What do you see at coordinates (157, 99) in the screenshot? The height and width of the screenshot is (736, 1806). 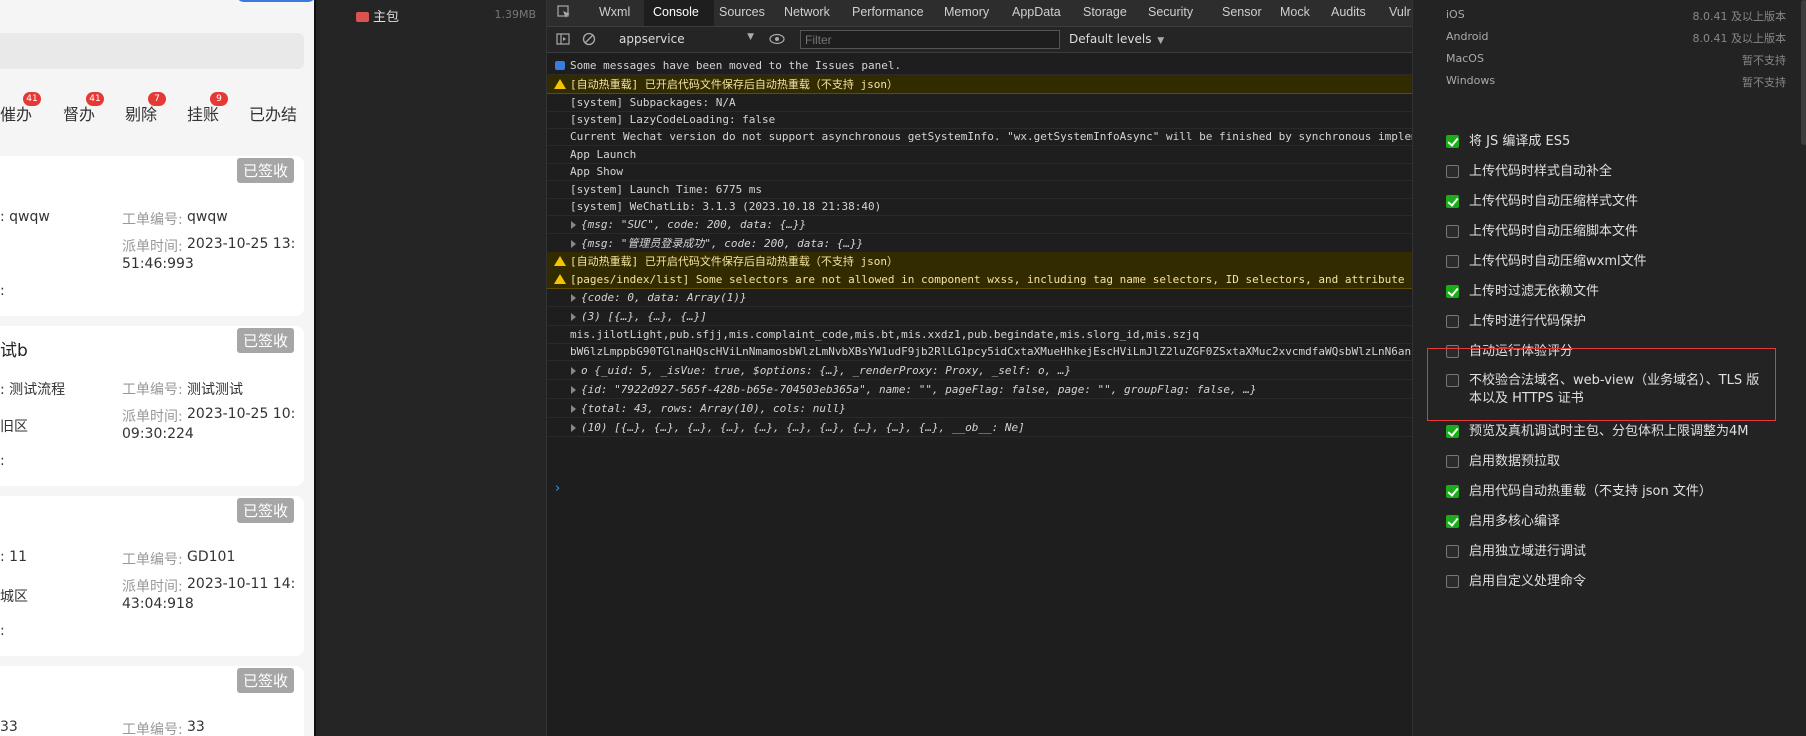 I see `count-badge: 7` at bounding box center [157, 99].